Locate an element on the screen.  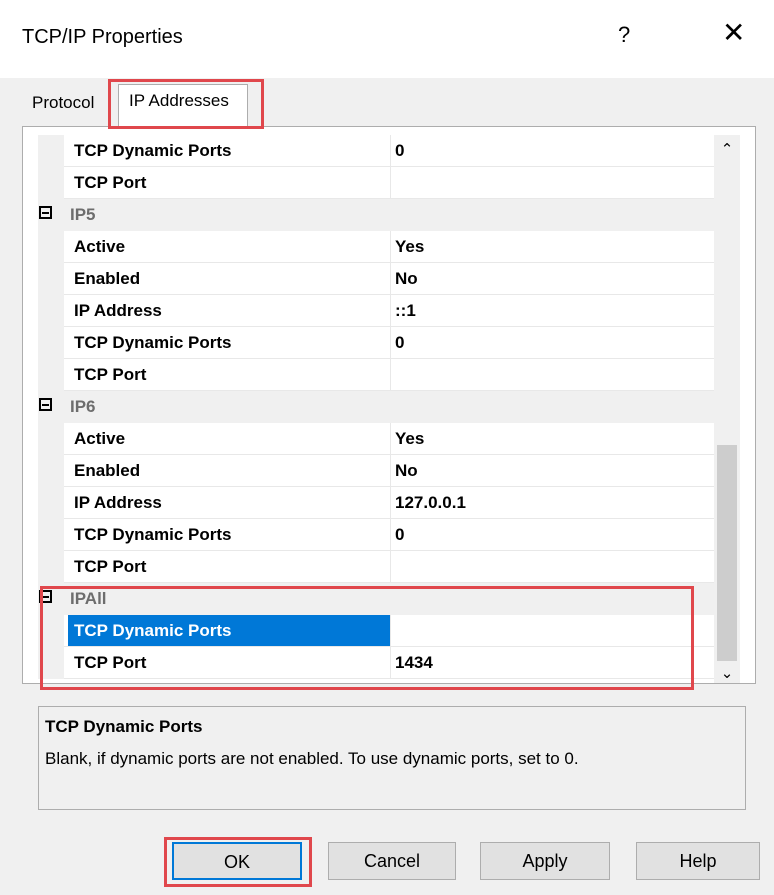
property-row: TCP Port 1434 is located at coordinates (376, 663).